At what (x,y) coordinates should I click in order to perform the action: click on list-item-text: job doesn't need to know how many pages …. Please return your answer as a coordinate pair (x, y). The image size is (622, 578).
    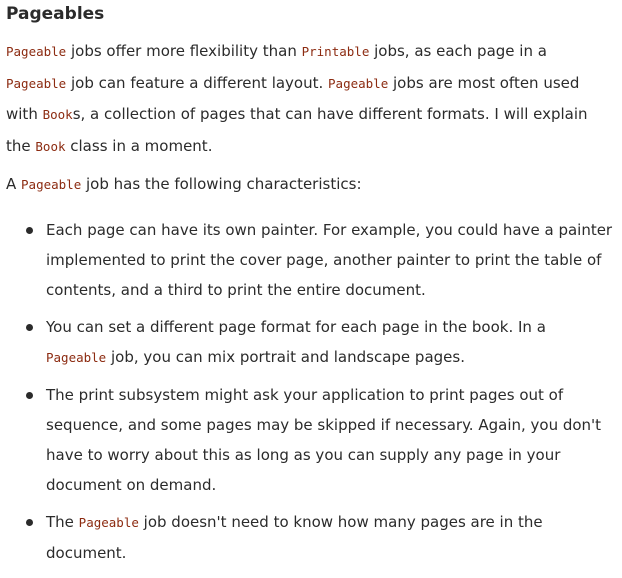
    Looking at the image, I should click on (340, 521).